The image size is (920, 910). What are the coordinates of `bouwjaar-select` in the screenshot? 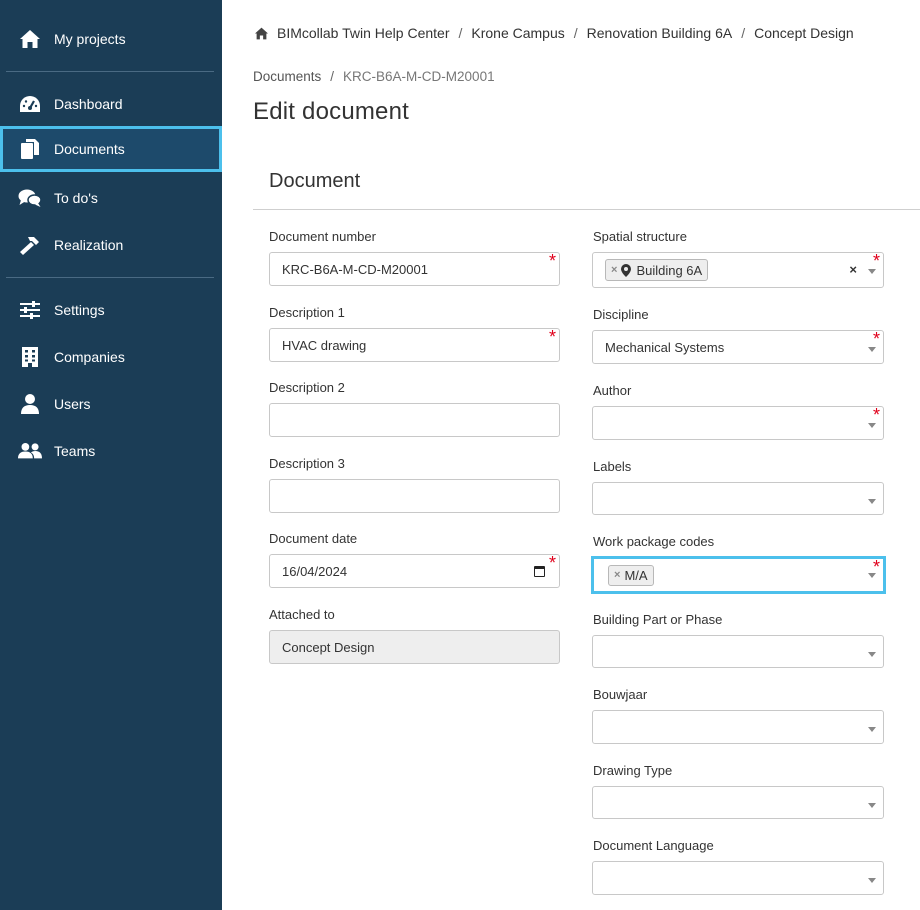 It's located at (738, 727).